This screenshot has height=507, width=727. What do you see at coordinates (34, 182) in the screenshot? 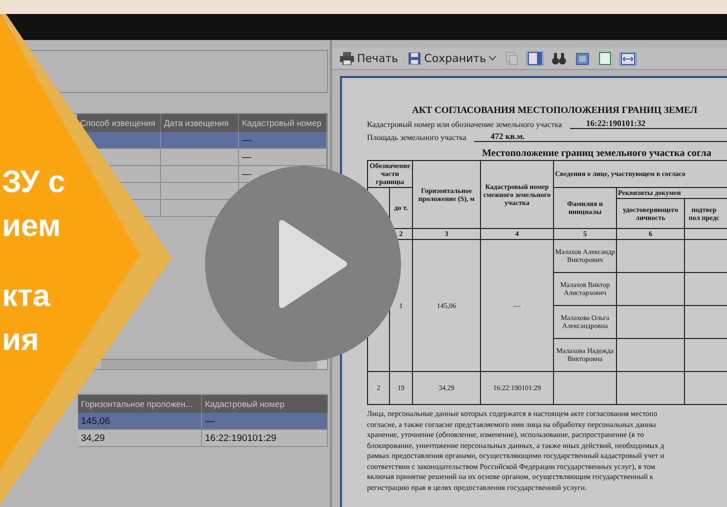
I see `banner-text: ЗУ с` at bounding box center [34, 182].